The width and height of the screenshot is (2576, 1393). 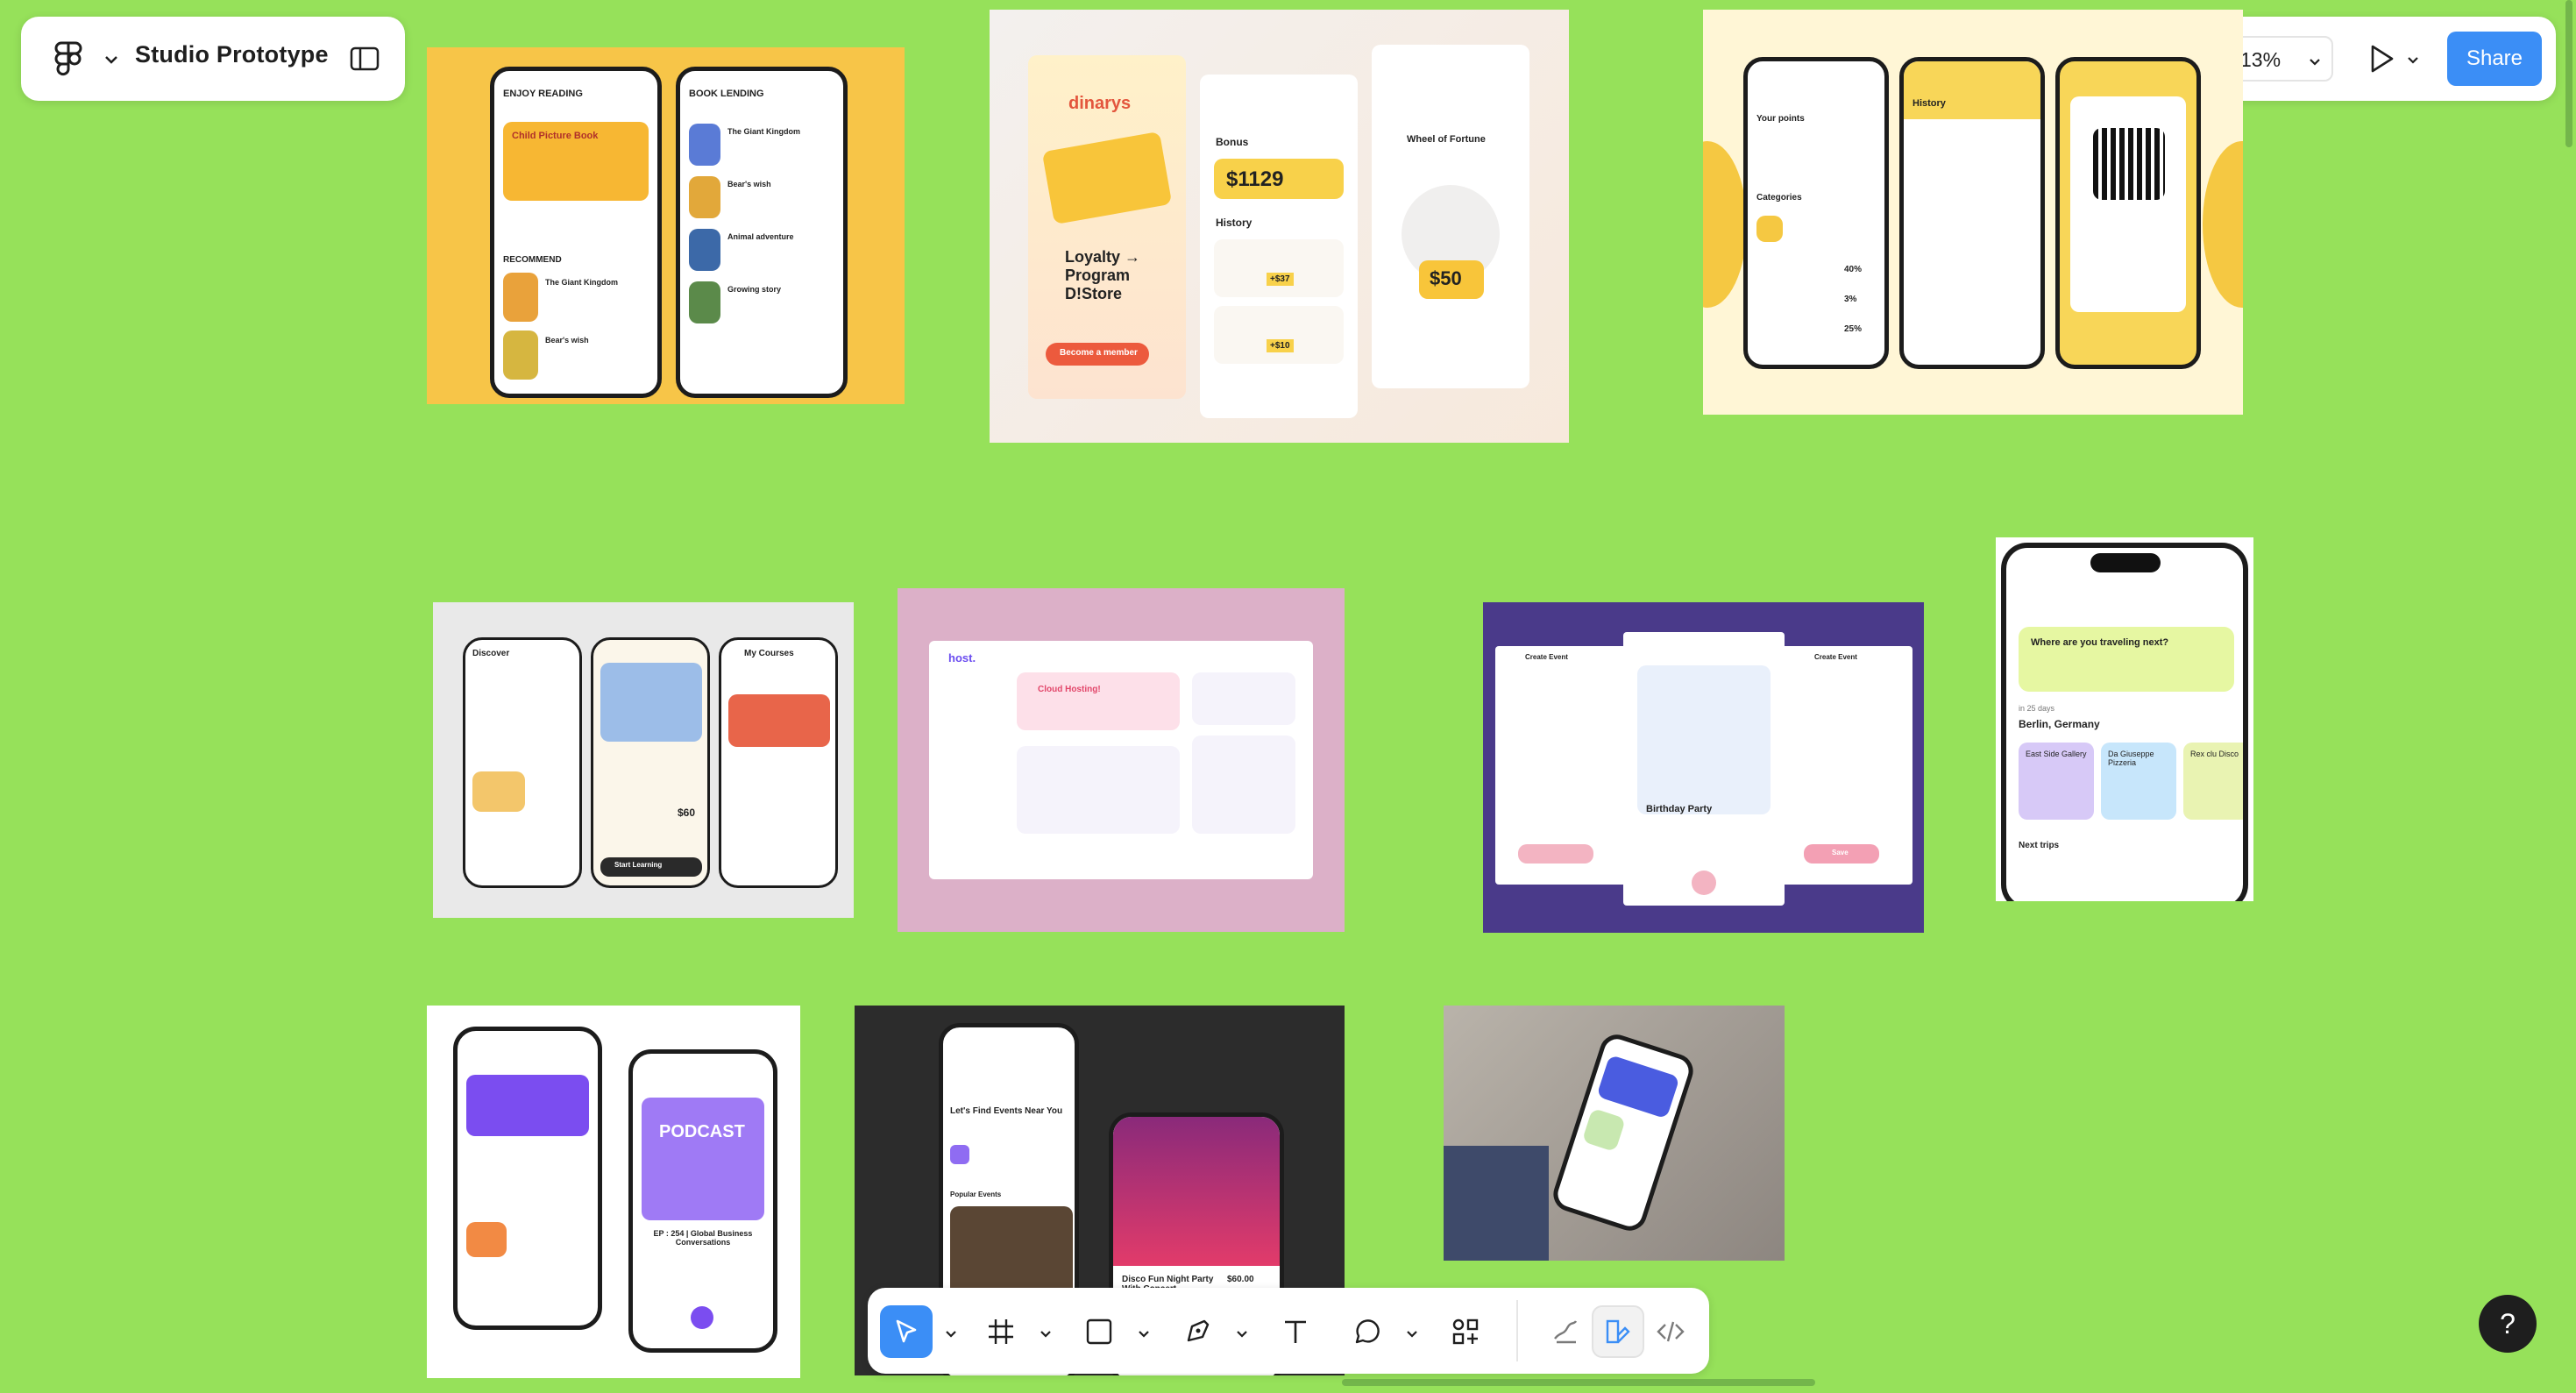 What do you see at coordinates (650, 762) in the screenshot?
I see `phone-mockup: $60 Start Learning` at bounding box center [650, 762].